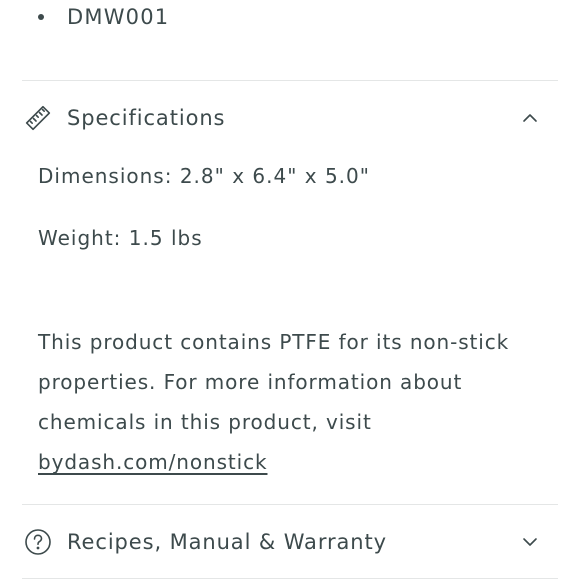  Describe the element at coordinates (152, 462) in the screenshot. I see `nonstick-link: bydash.com/nonstick` at that location.